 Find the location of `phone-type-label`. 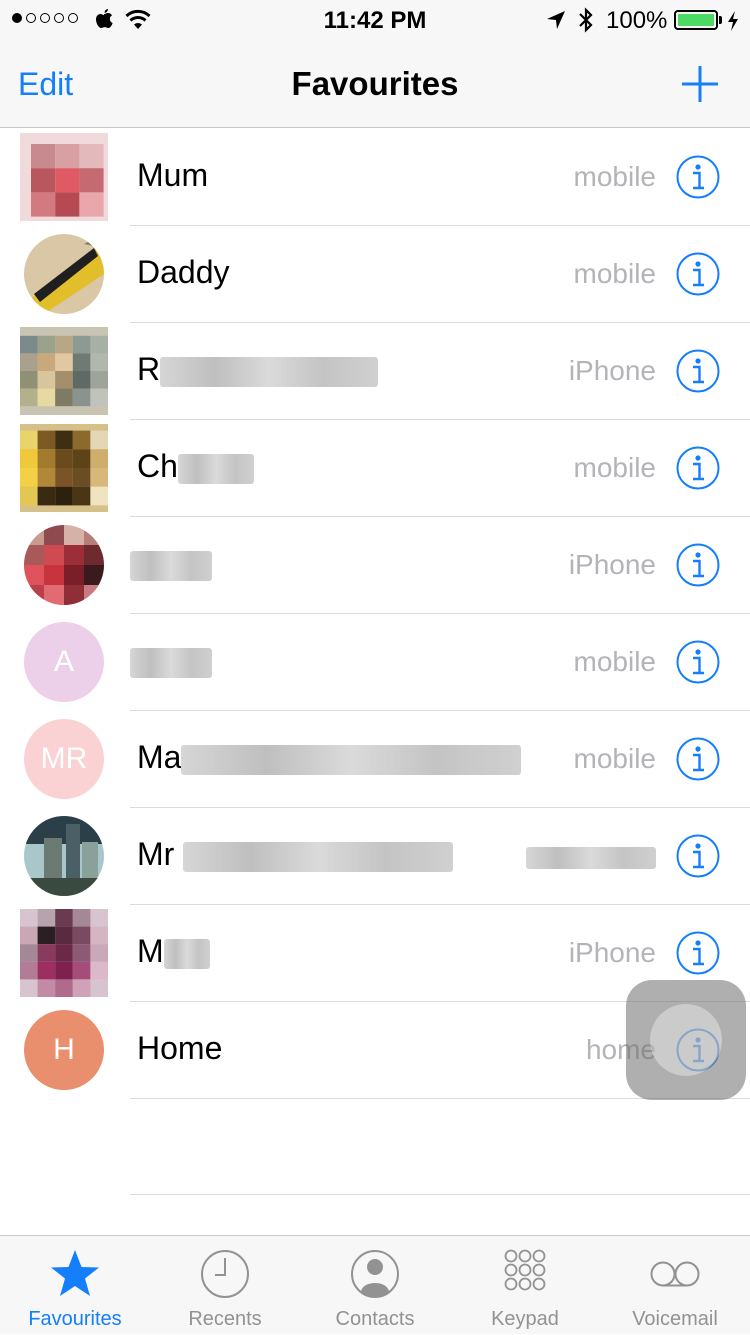

phone-type-label is located at coordinates (591, 856).